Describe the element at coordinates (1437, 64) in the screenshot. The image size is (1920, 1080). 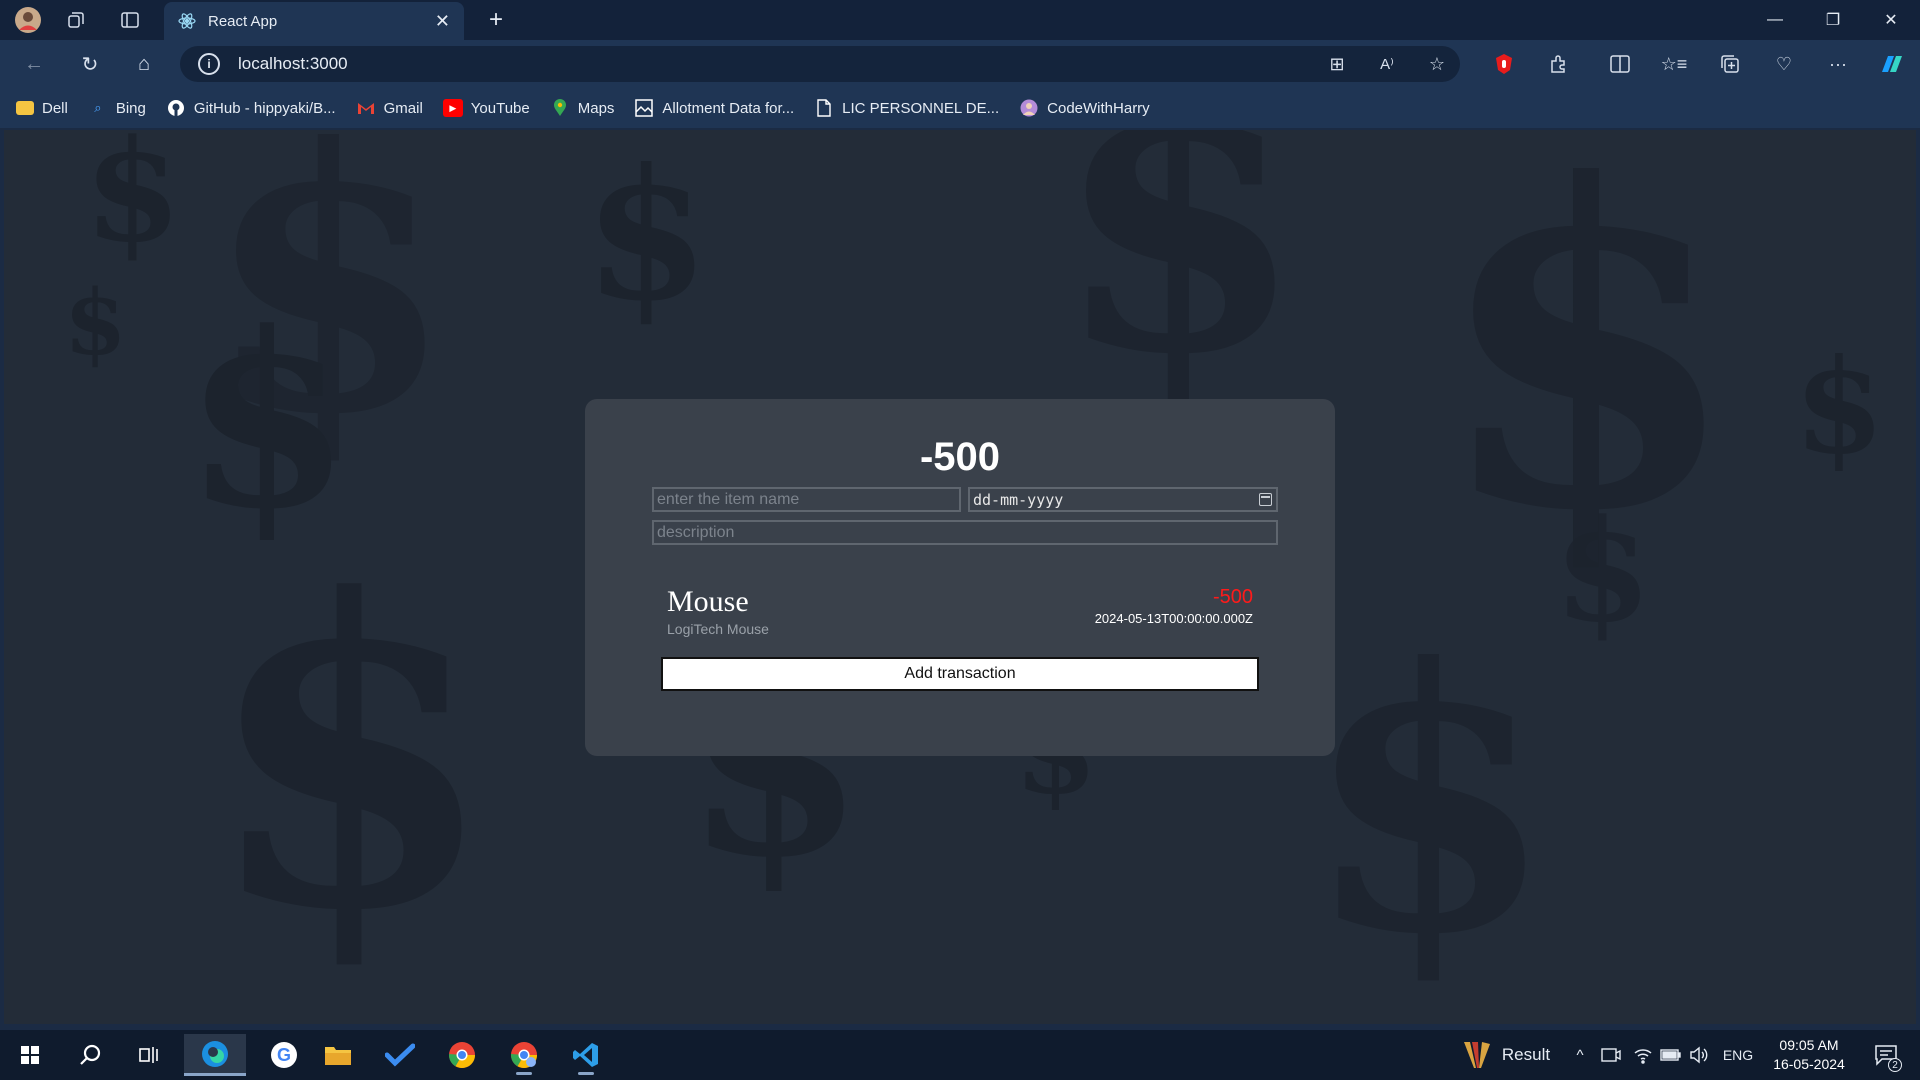
I see `favorite-star-icon: ☆` at that location.